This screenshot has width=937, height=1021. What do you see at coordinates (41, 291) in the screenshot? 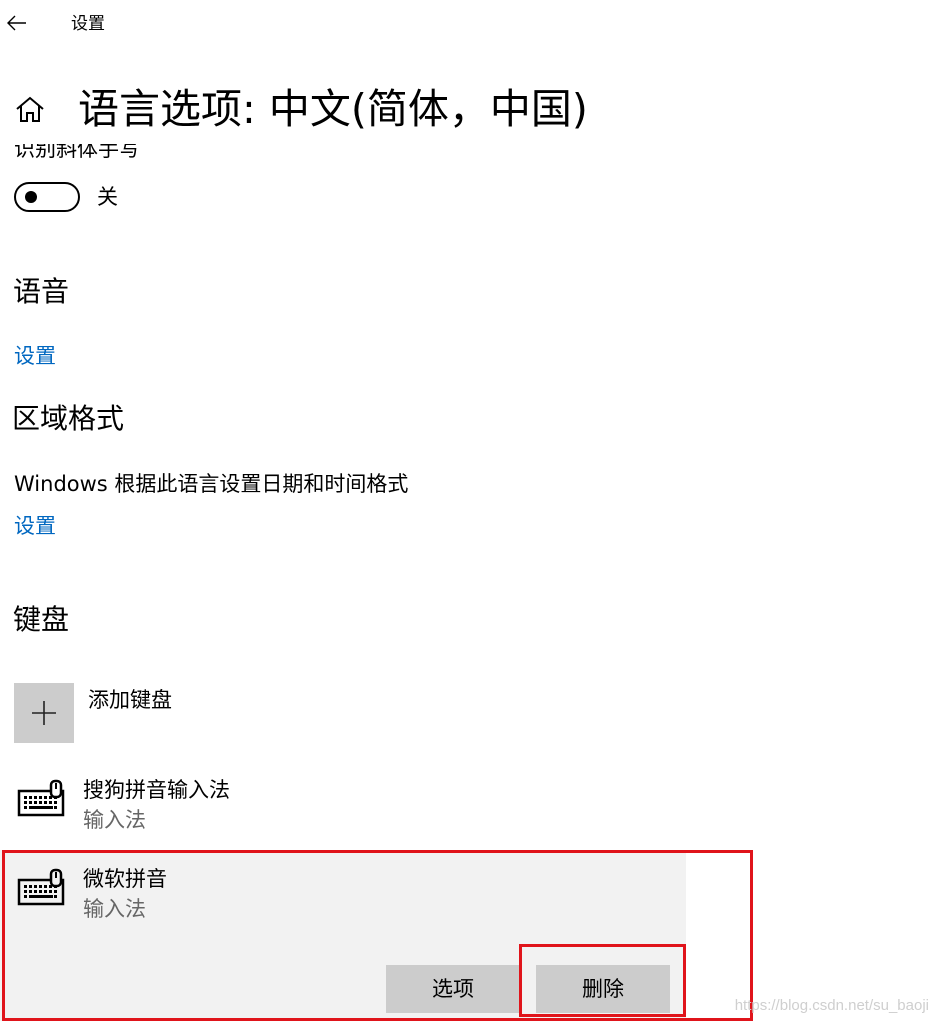
I see `speech-heading: 语音` at bounding box center [41, 291].